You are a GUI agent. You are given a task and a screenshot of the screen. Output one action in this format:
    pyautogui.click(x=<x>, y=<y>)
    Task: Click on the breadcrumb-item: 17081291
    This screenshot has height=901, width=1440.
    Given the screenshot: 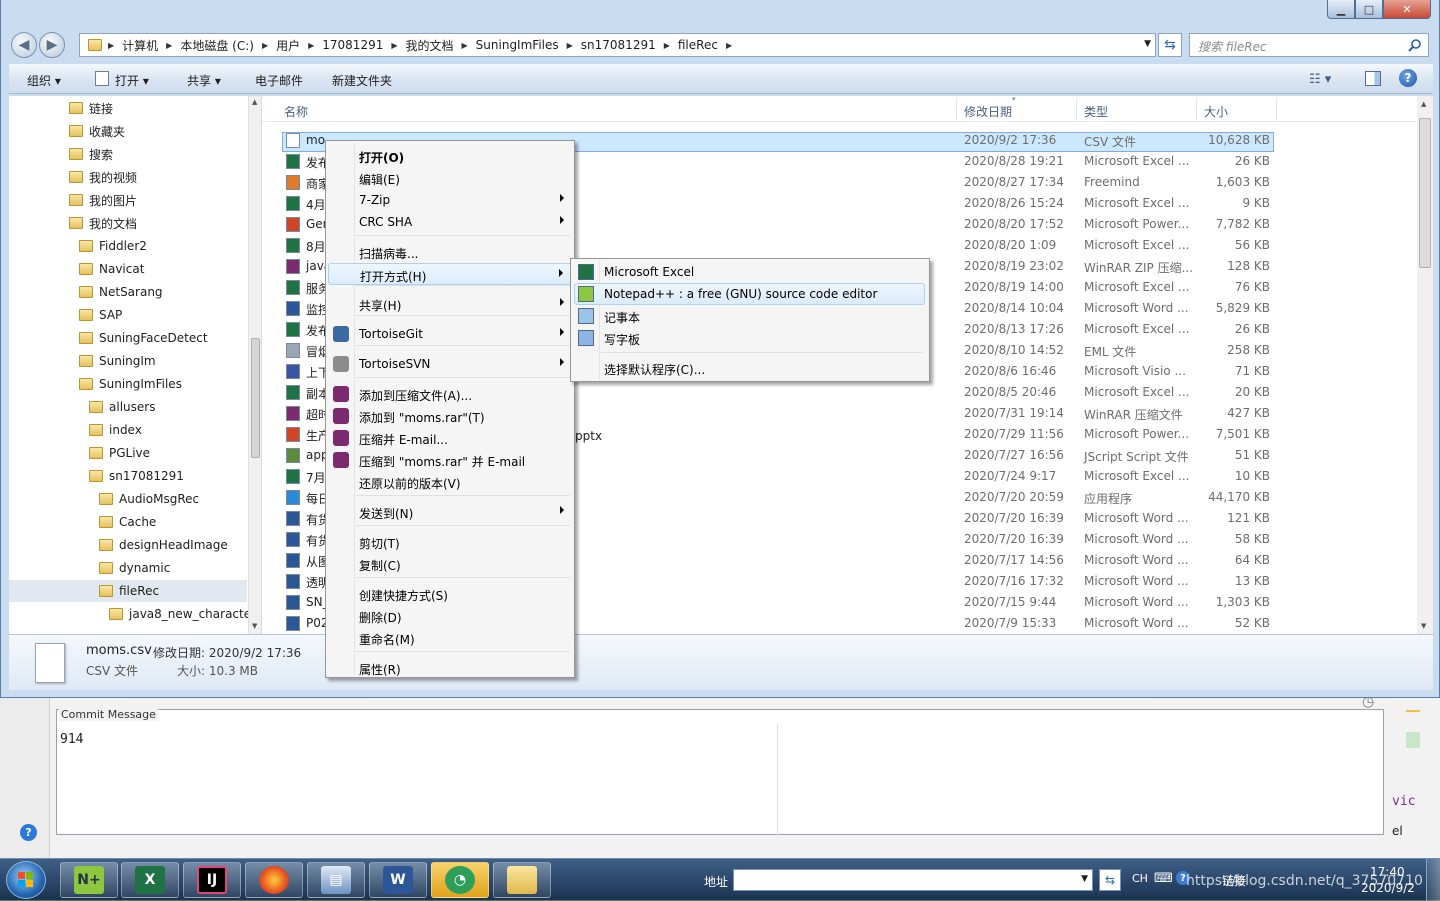 What is the action you would take?
    pyautogui.click(x=352, y=45)
    